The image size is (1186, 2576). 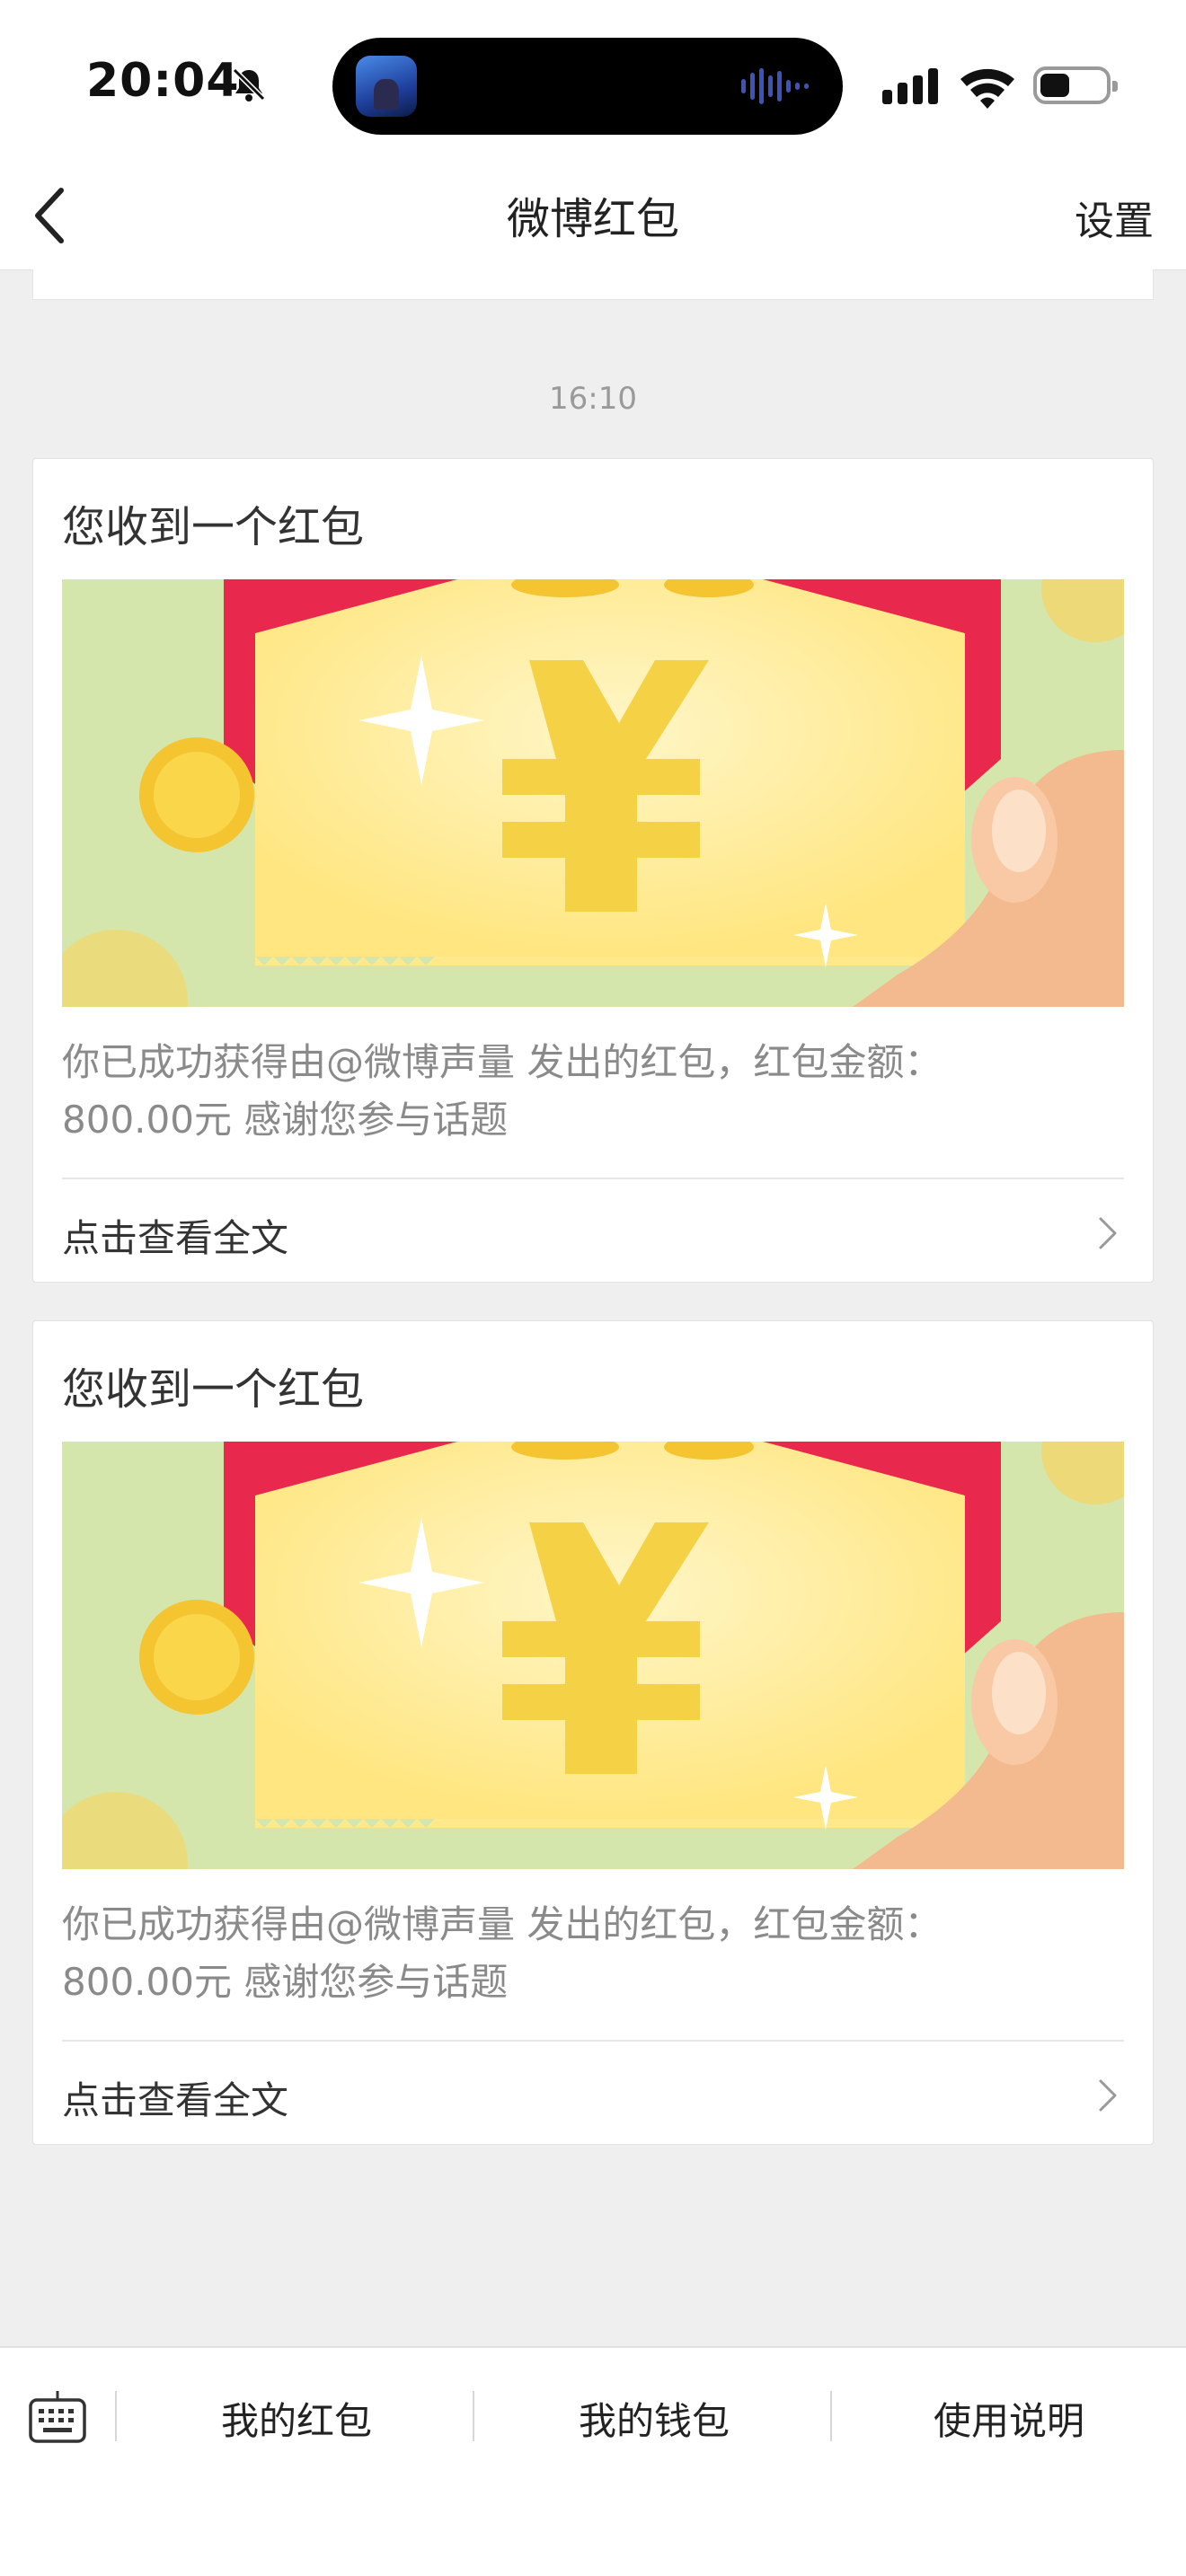 What do you see at coordinates (249, 84) in the screenshot?
I see `bell-slash-icon` at bounding box center [249, 84].